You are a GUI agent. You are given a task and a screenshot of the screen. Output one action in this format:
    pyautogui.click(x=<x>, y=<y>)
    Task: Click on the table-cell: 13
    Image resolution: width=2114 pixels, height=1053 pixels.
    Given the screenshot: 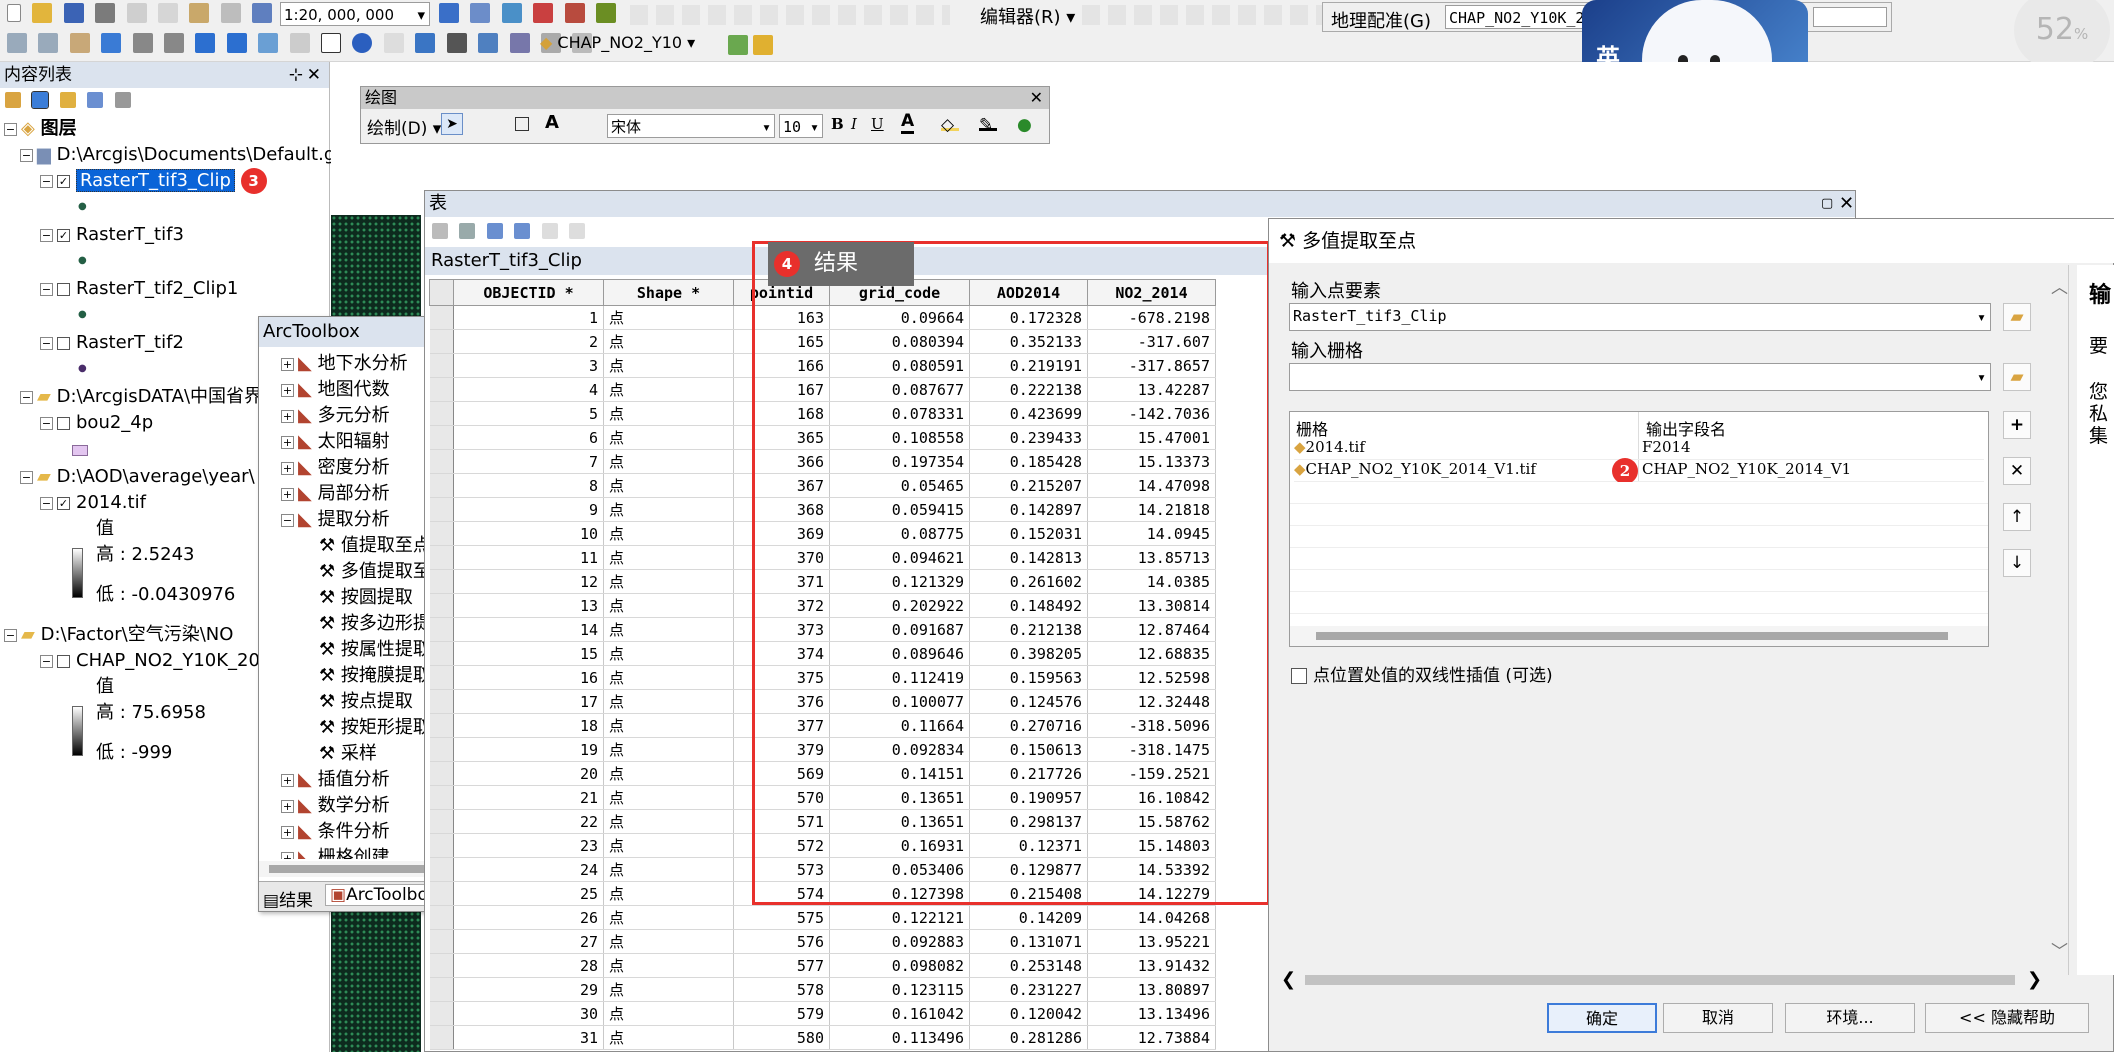 What is the action you would take?
    pyautogui.click(x=528, y=605)
    